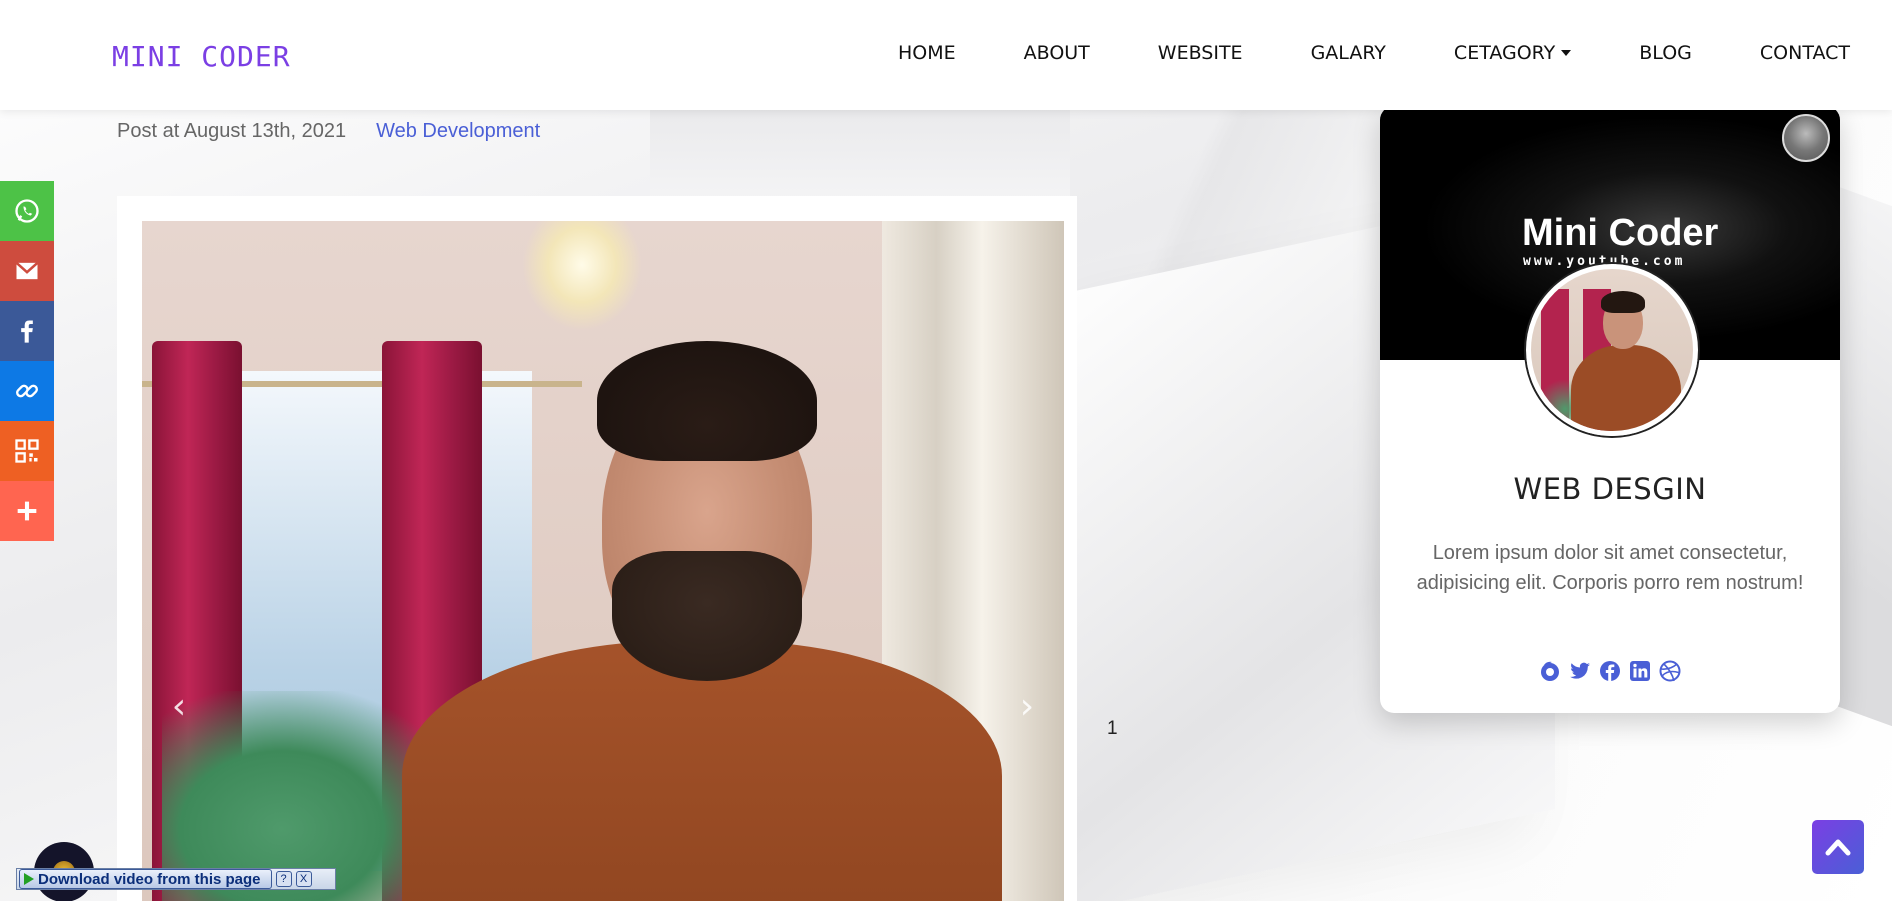 The width and height of the screenshot is (1892, 901). I want to click on nav-about: ABOUT, so click(1057, 53).